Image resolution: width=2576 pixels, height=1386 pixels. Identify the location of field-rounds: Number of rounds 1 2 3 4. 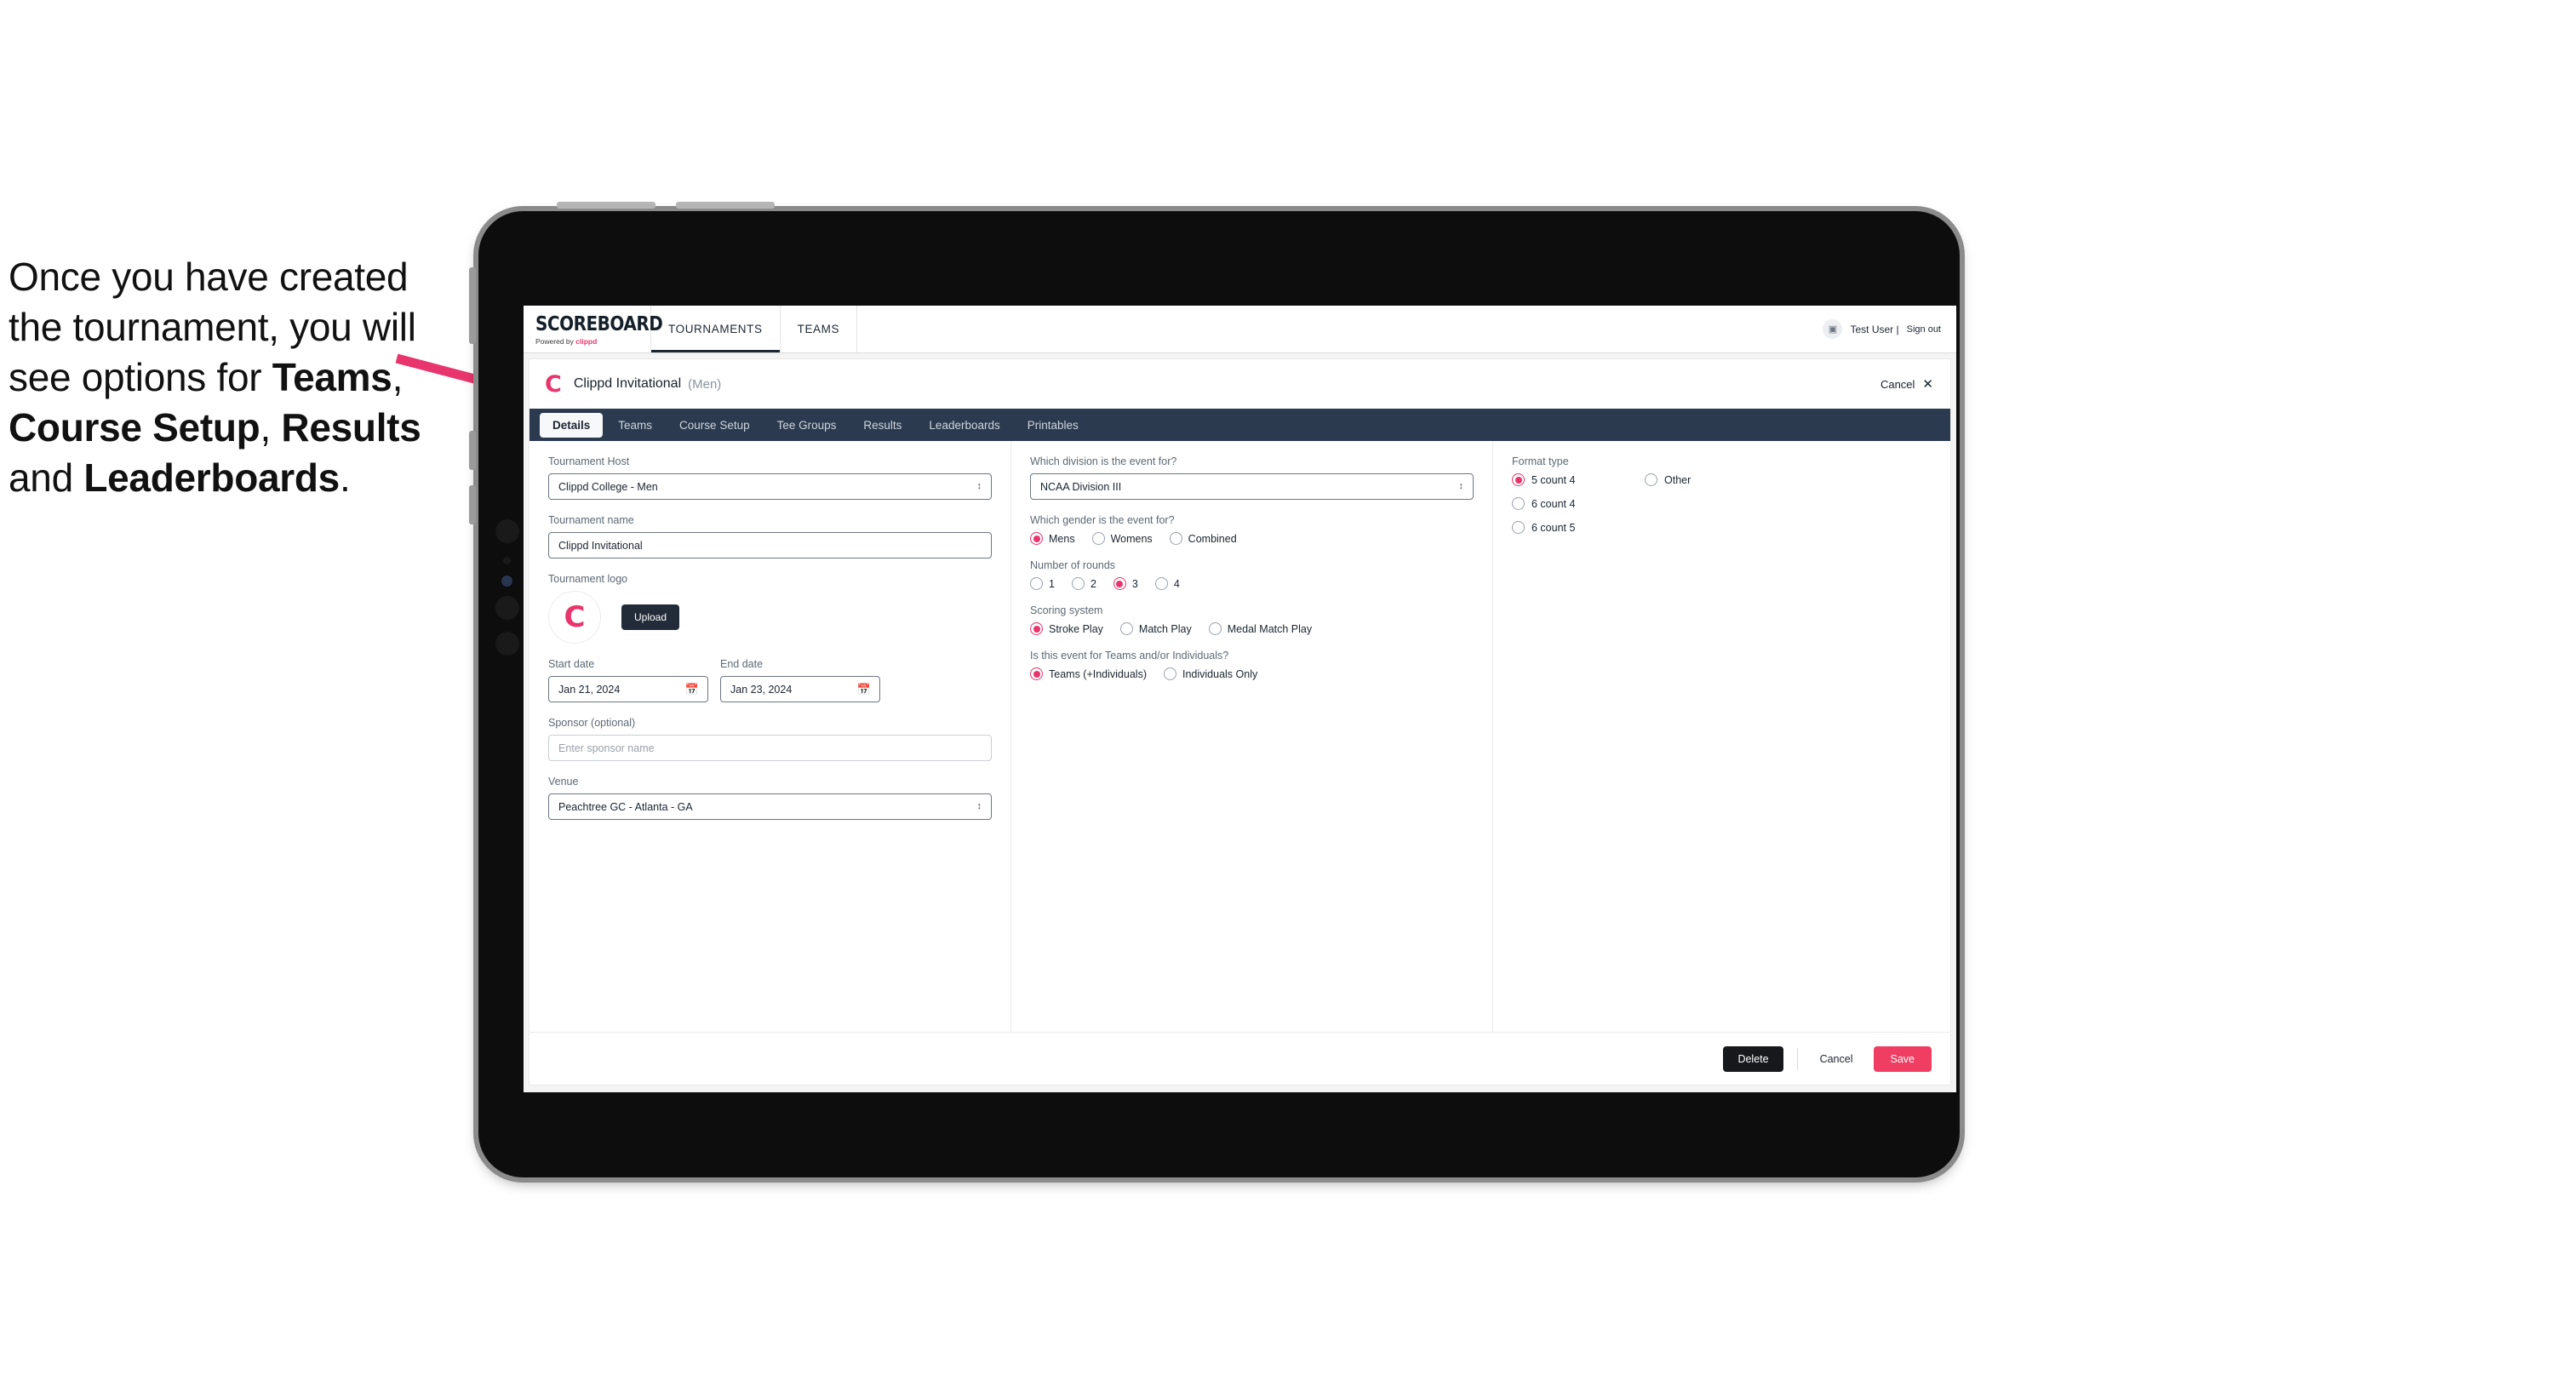
(1252, 574).